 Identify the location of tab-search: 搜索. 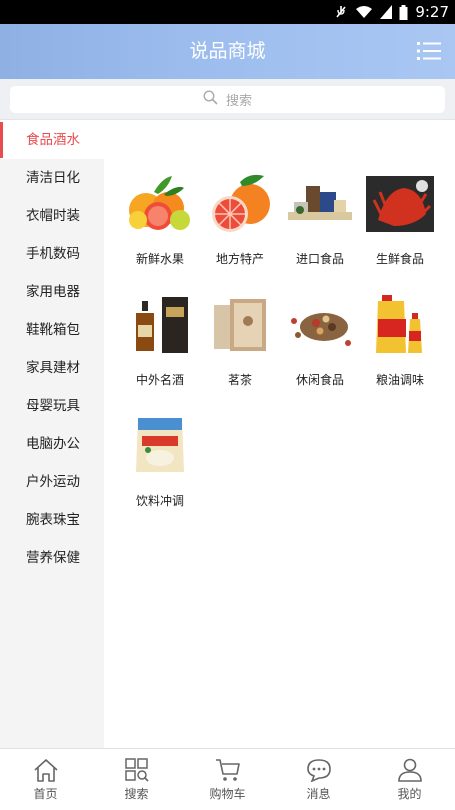
(136, 779).